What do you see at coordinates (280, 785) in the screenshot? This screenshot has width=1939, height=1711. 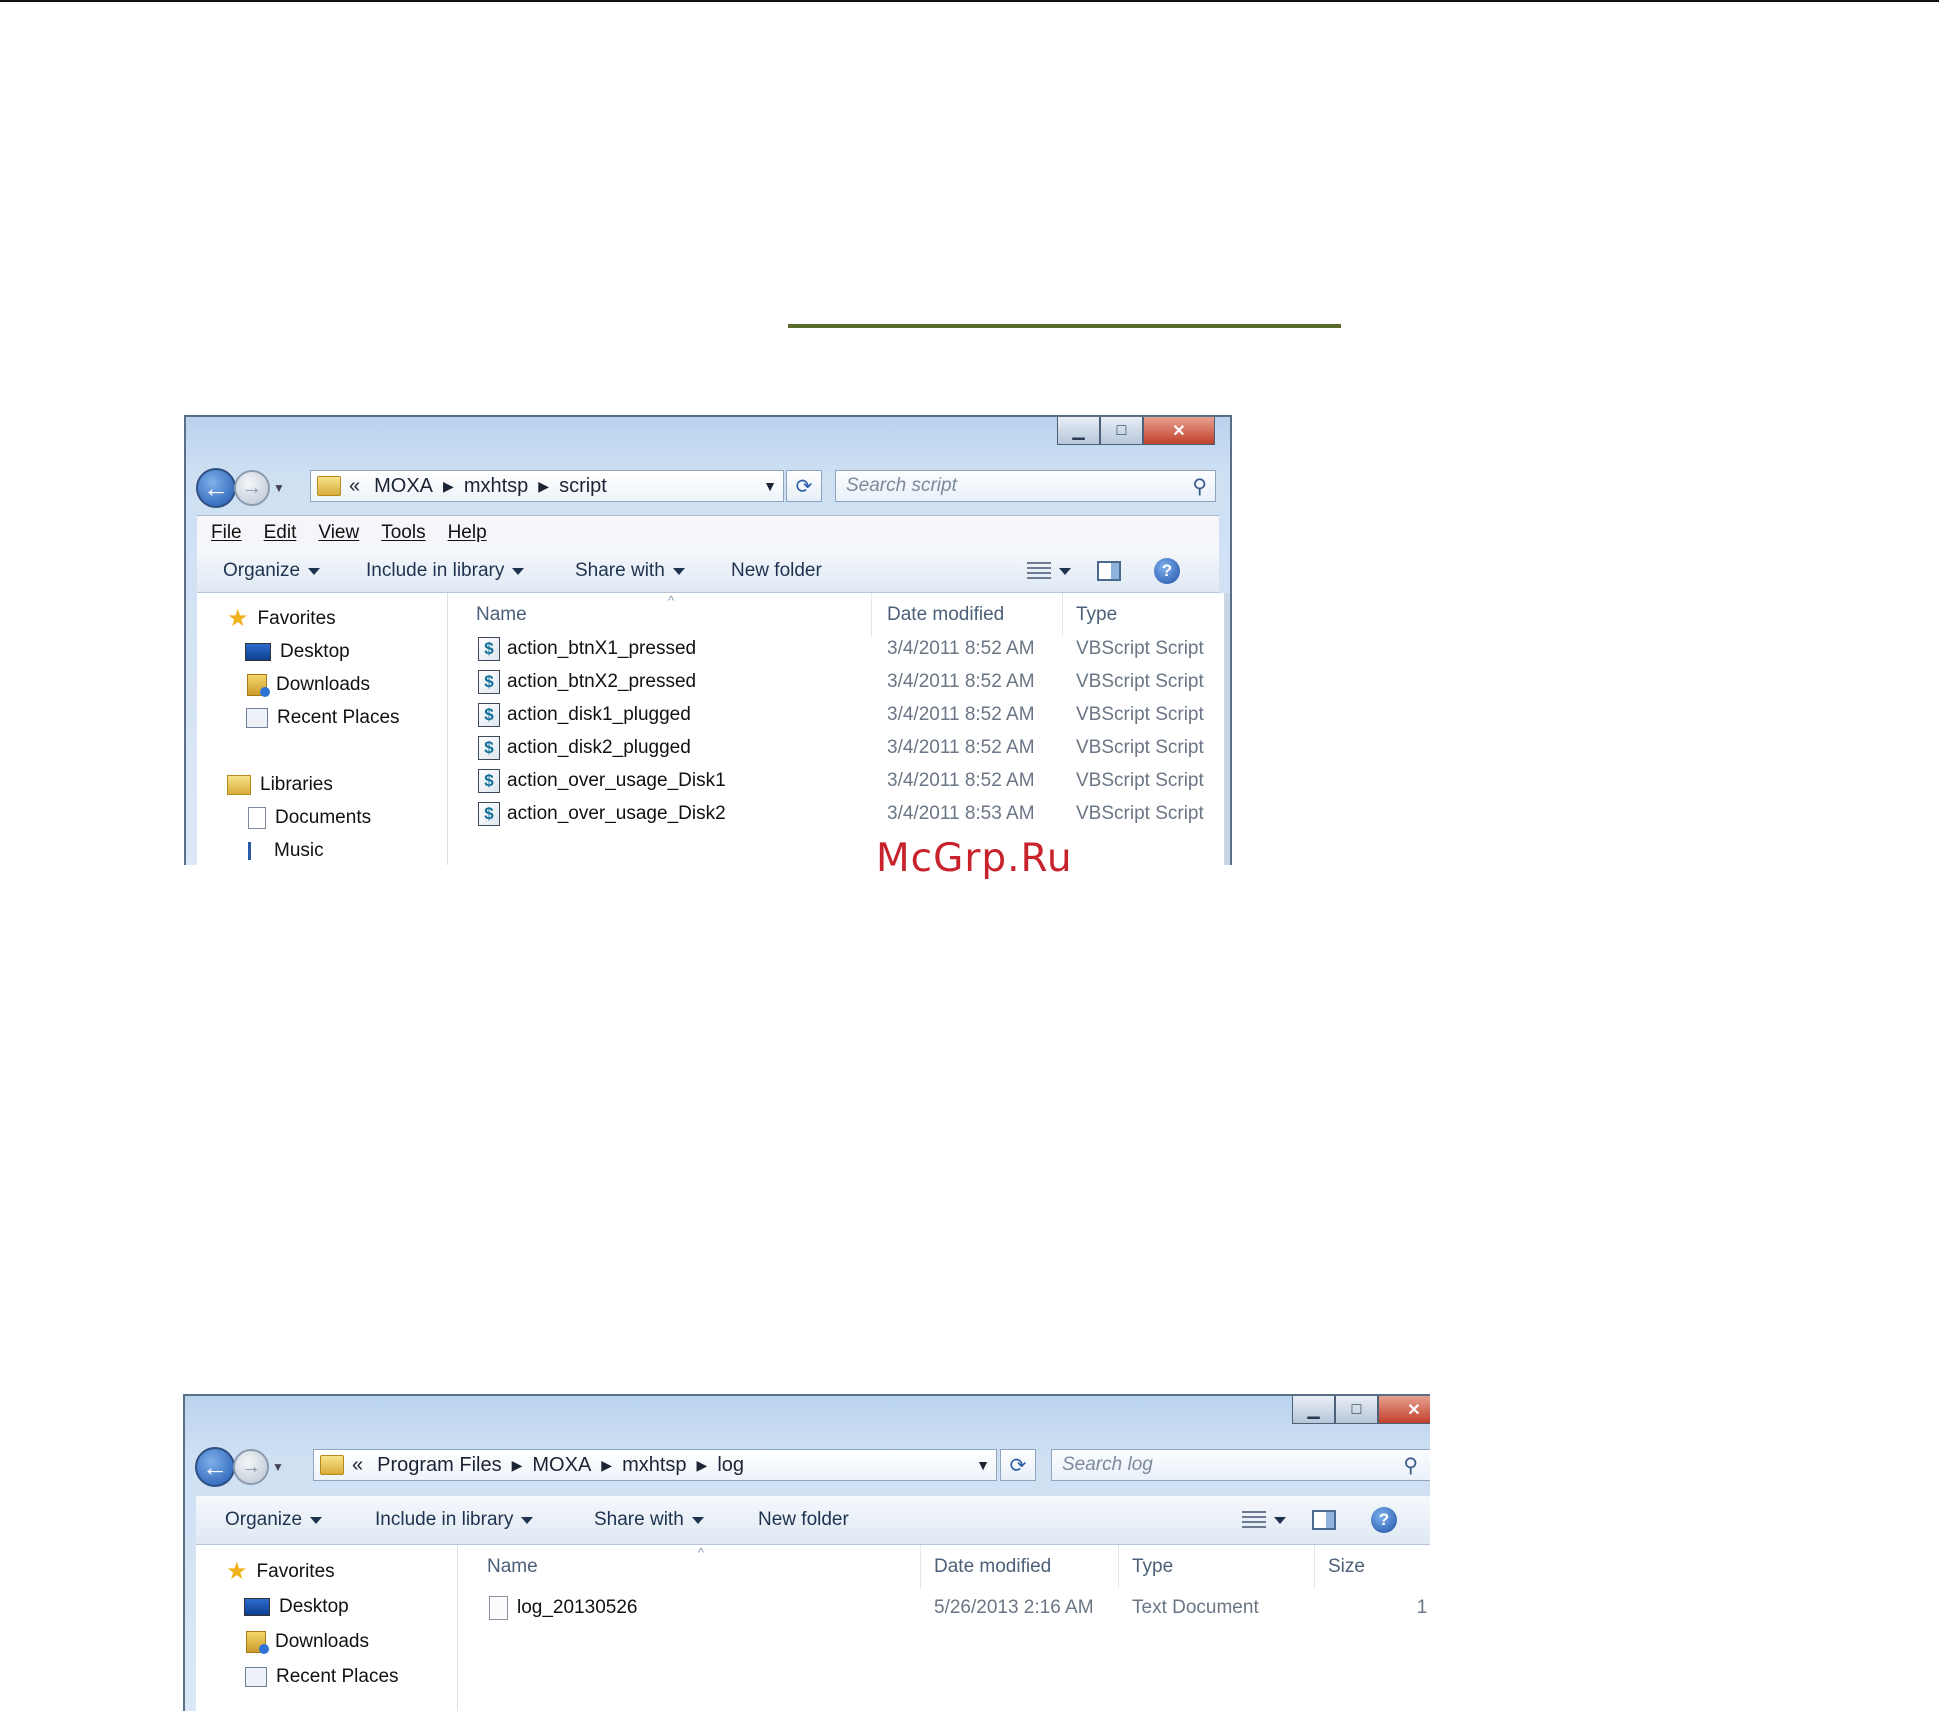 I see `nav-libraries: Libraries` at bounding box center [280, 785].